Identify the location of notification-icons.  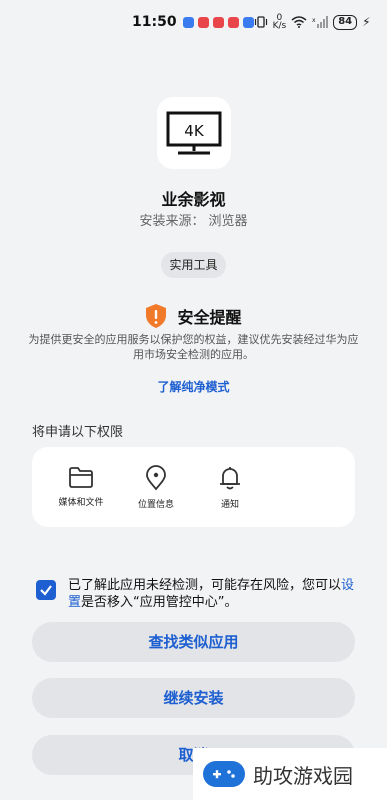
(218, 22).